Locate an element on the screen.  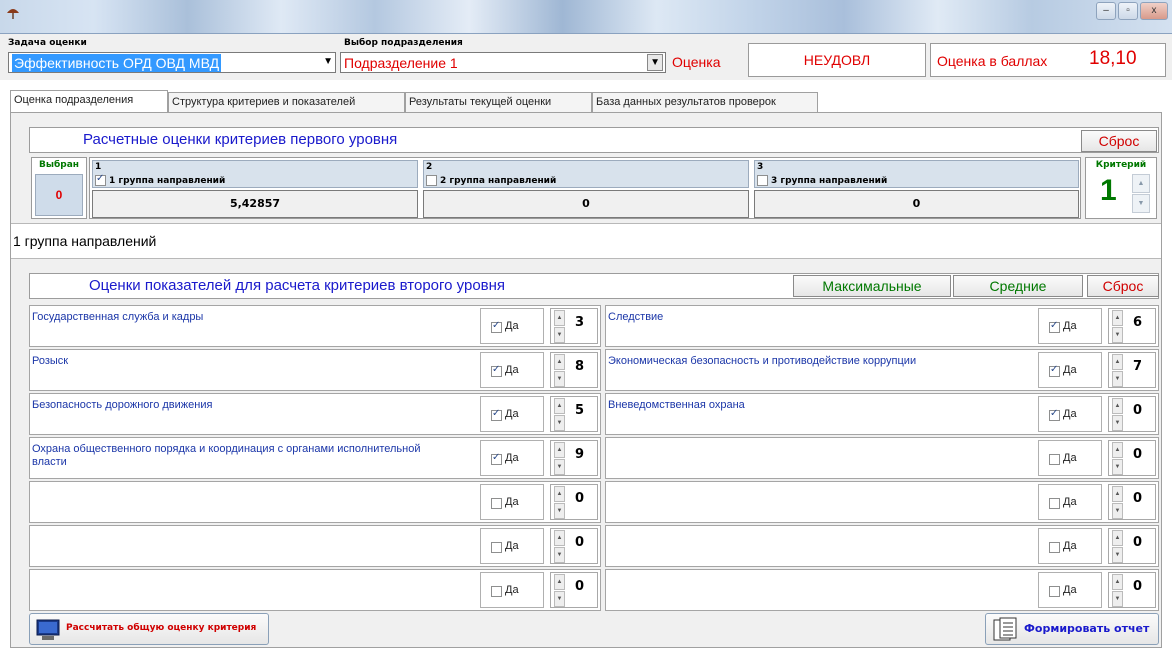
grade-value: НЕУДОВЛ is located at coordinates (837, 60).